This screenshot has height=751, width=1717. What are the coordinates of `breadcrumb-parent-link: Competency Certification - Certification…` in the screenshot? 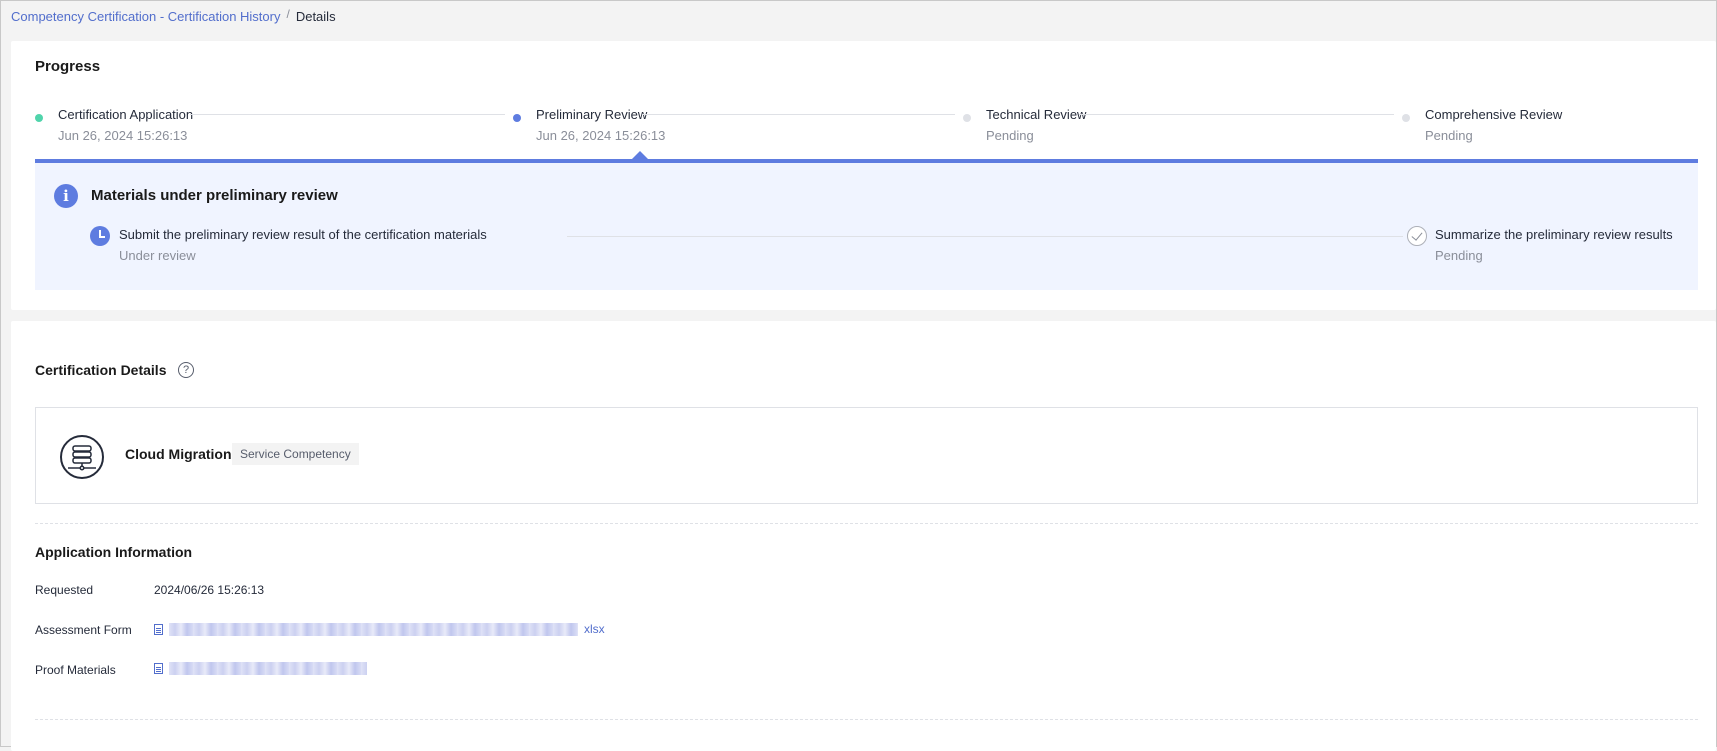 It's located at (145, 16).